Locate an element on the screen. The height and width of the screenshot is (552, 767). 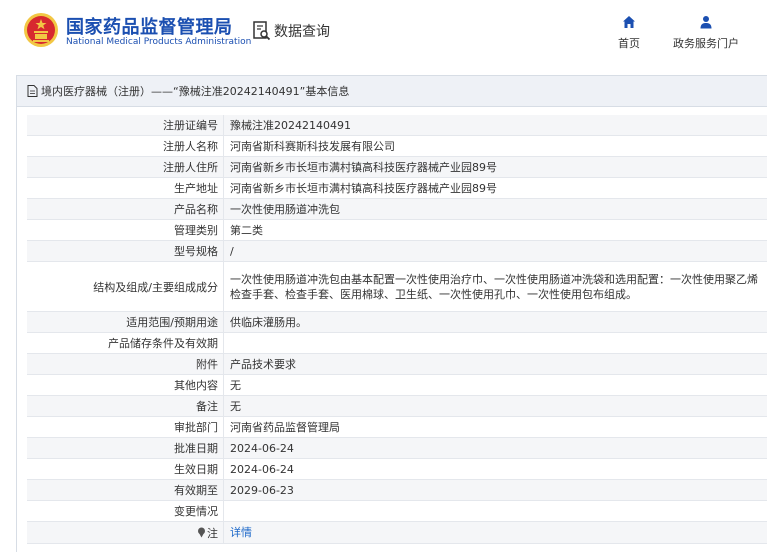
emblem-icon is located at coordinates (41, 30).